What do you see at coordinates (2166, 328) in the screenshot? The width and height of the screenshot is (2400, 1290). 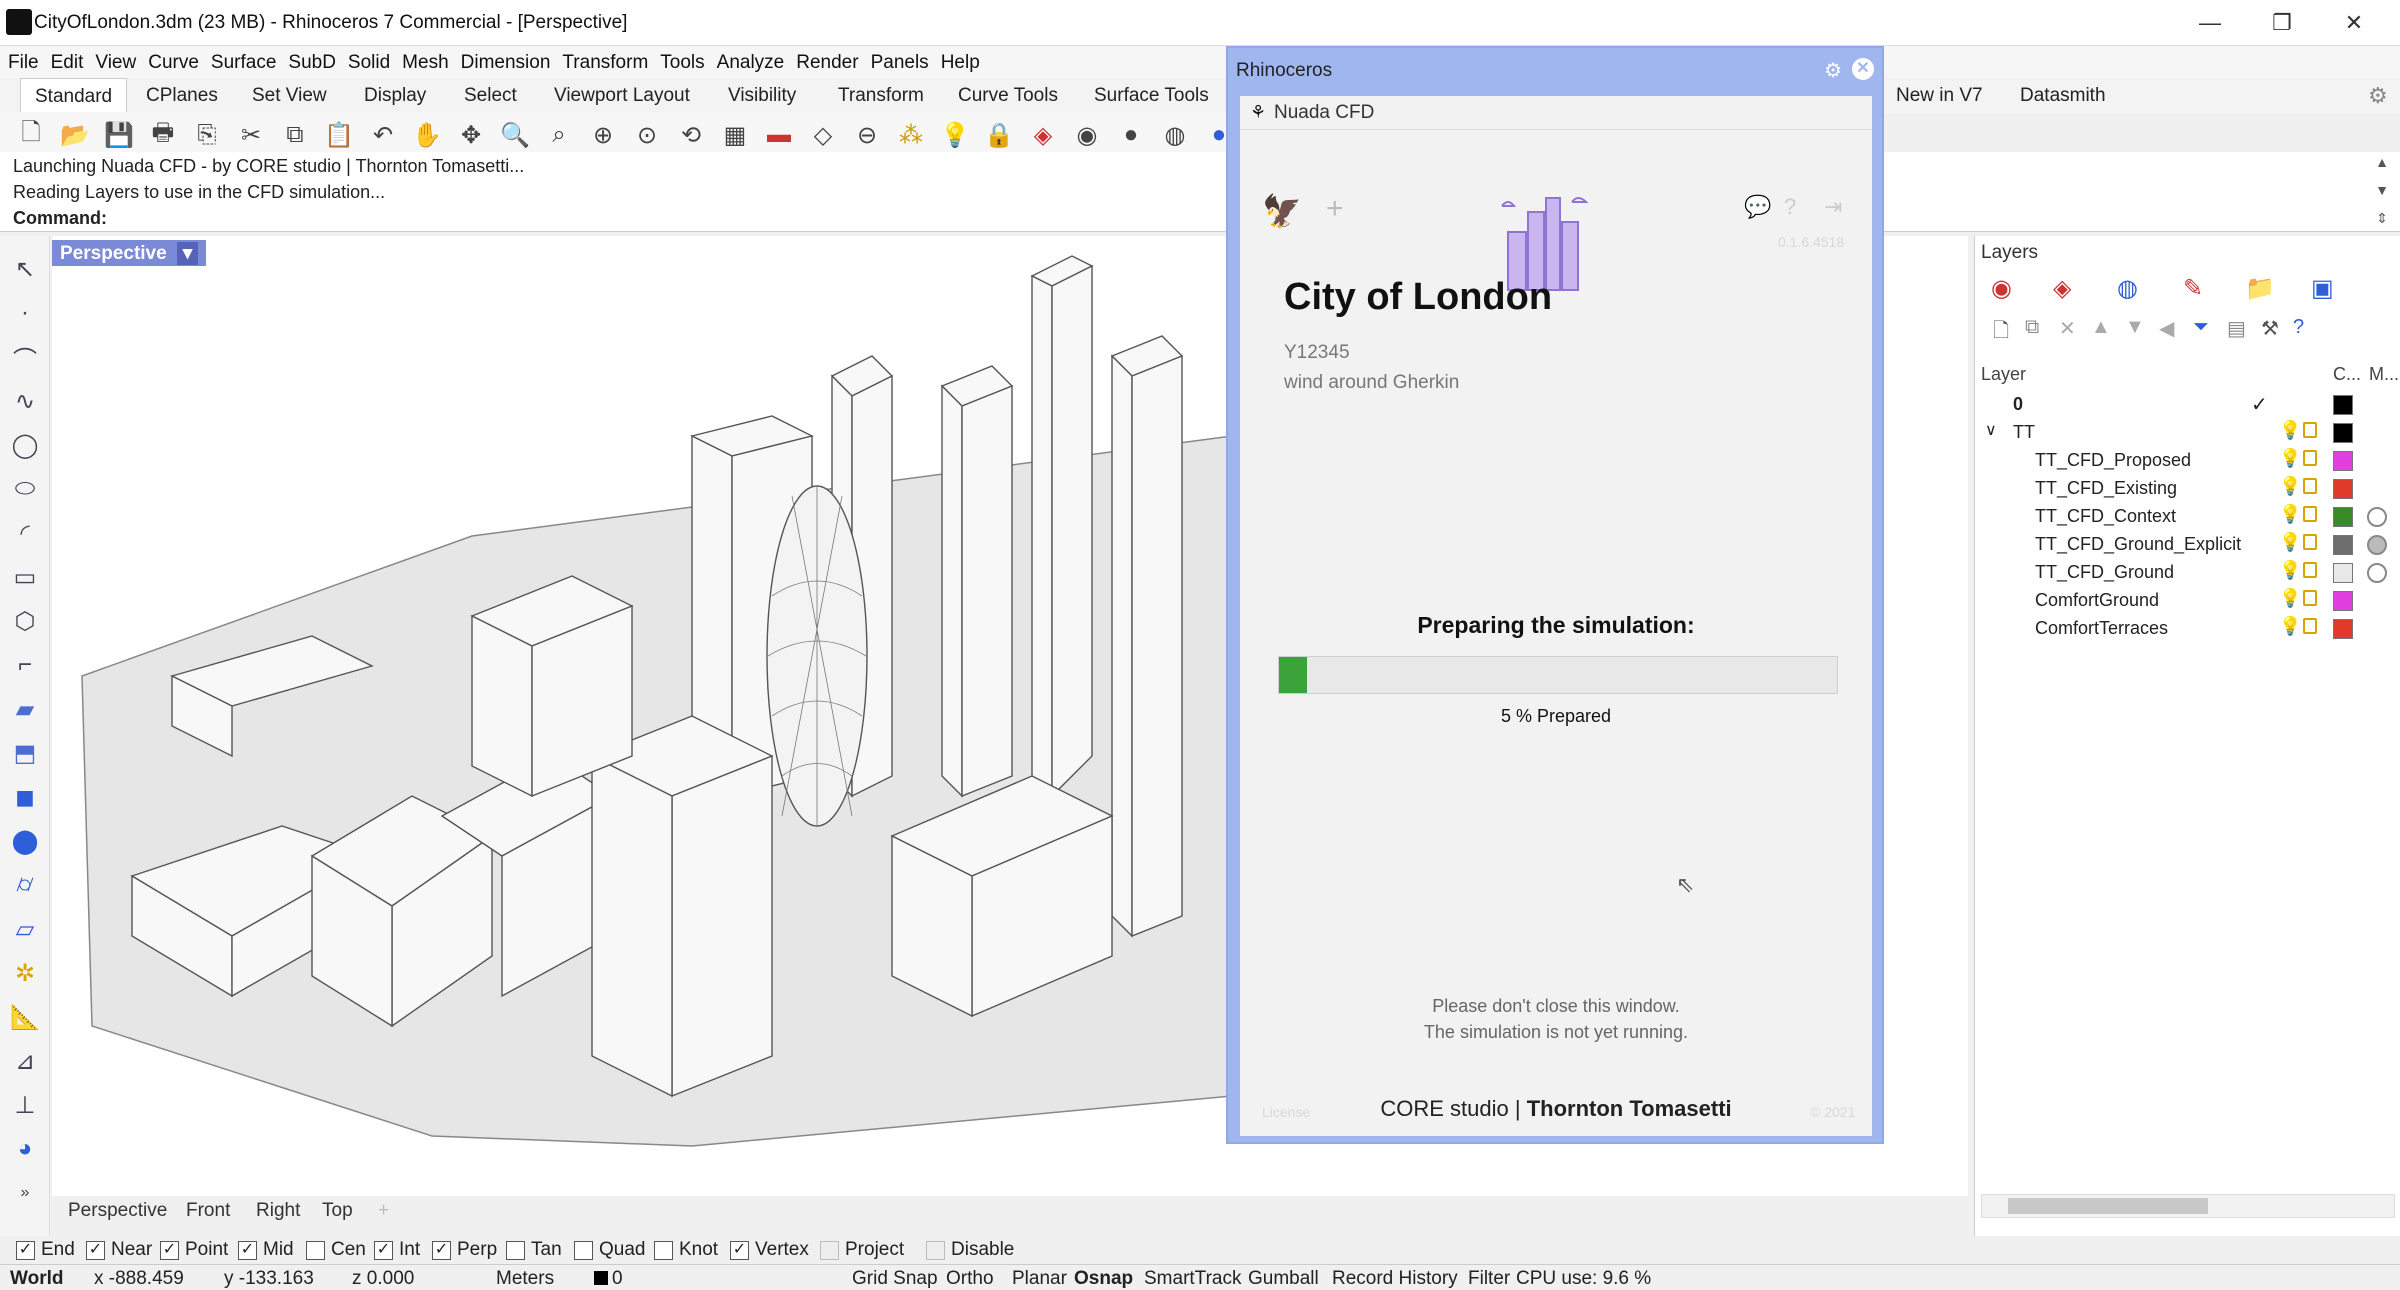 I see `move-out-icon: ◀` at bounding box center [2166, 328].